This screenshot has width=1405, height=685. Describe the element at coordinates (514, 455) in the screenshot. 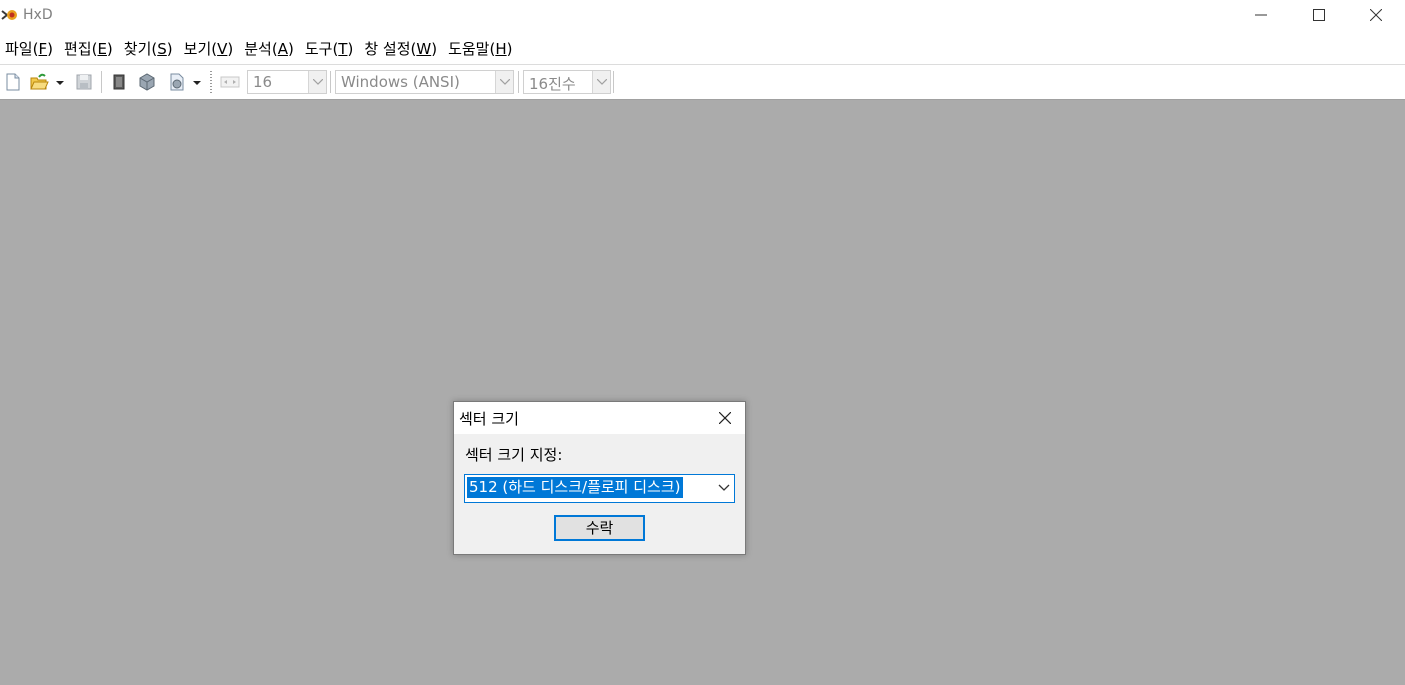

I see `sector-size-label: 섹터 크기 지정:` at that location.